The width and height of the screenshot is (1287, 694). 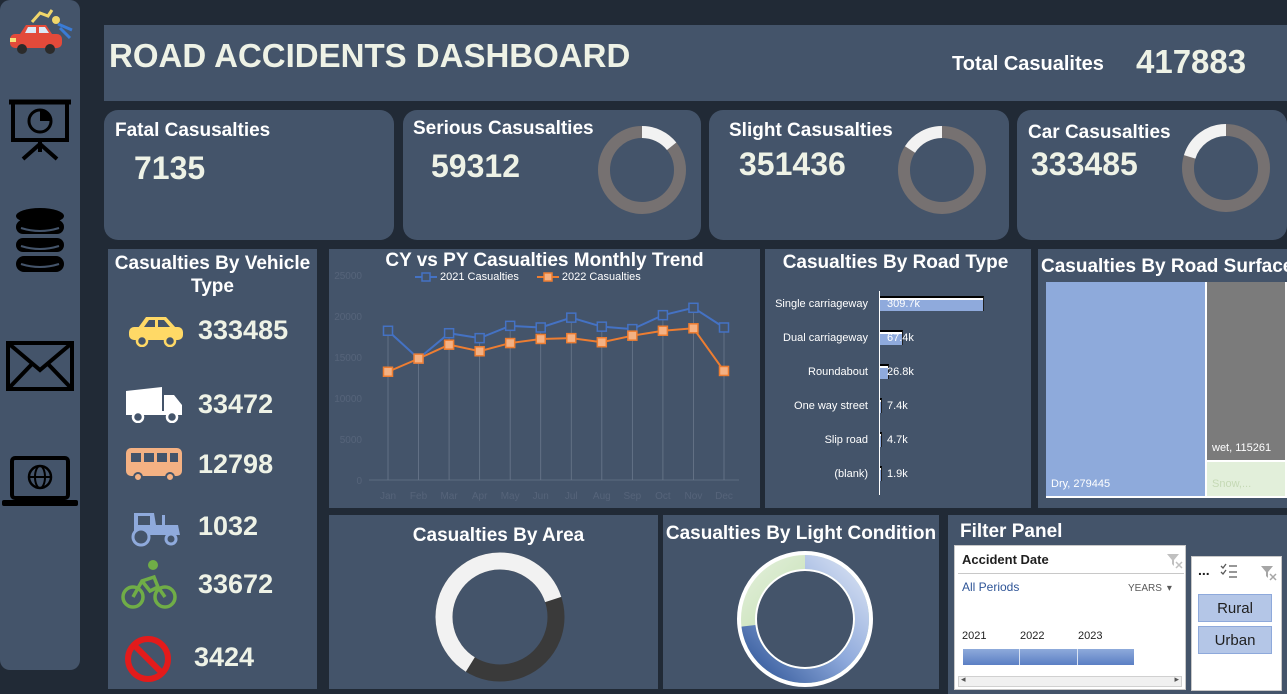 What do you see at coordinates (963, 679) in the screenshot?
I see `scroll-left-icon: ◂` at bounding box center [963, 679].